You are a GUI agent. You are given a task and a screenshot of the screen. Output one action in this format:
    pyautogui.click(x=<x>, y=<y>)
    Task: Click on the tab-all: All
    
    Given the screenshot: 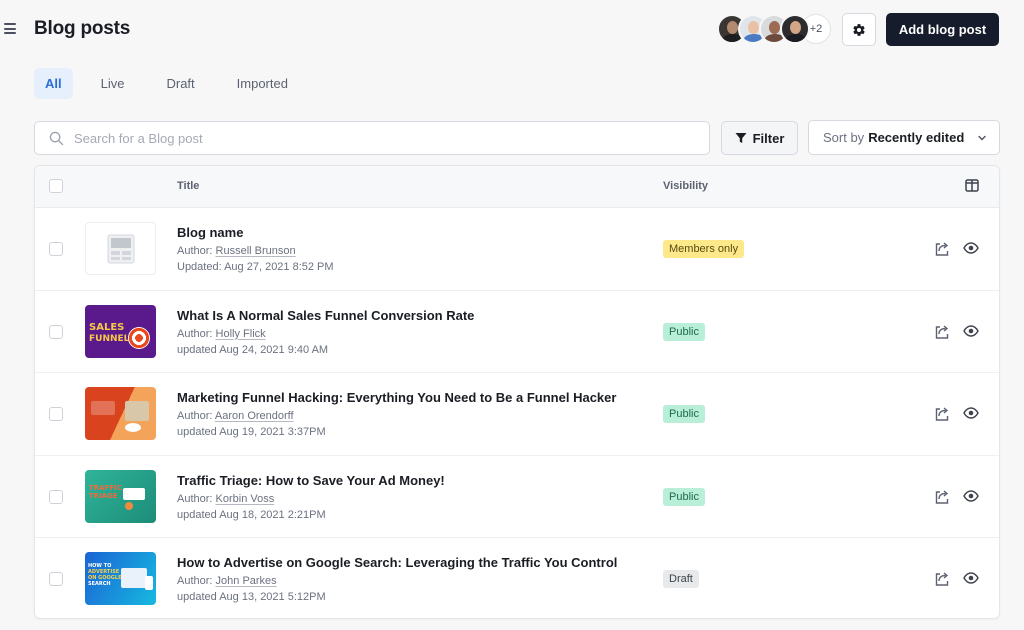 What is the action you would take?
    pyautogui.click(x=53, y=83)
    